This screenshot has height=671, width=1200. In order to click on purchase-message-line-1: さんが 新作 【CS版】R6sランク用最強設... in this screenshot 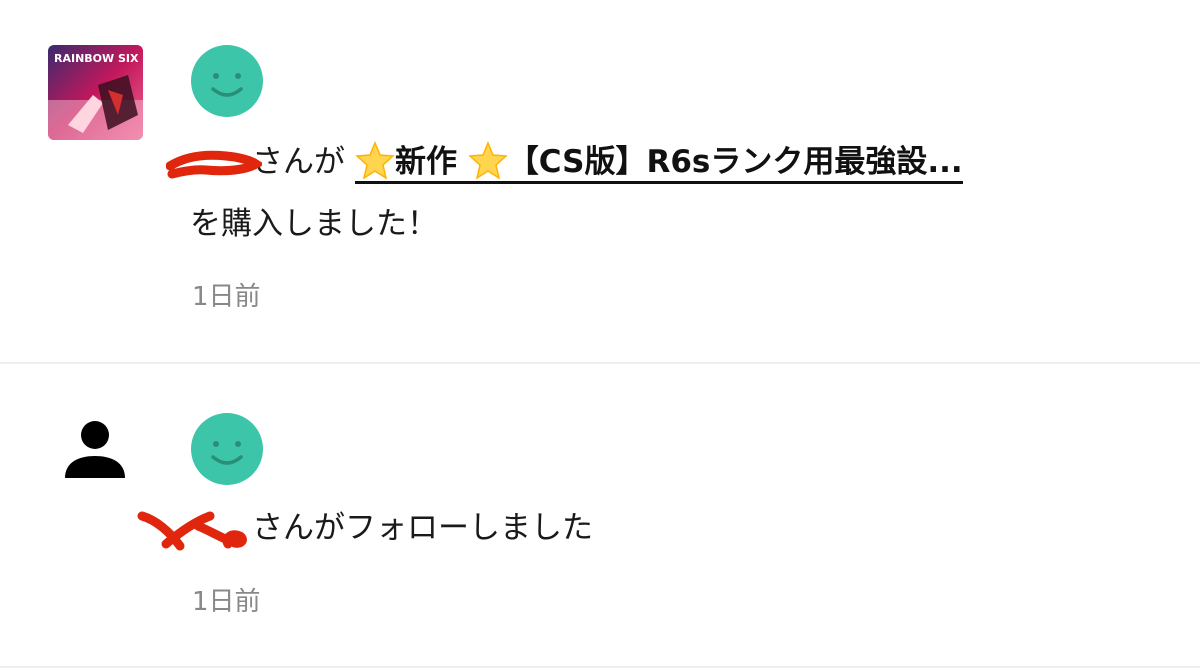, I will do `click(564, 162)`.